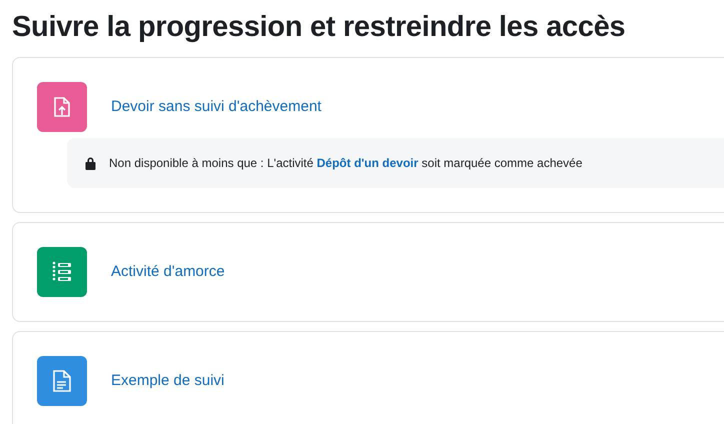 This screenshot has height=424, width=724. What do you see at coordinates (367, 163) in the screenshot?
I see `activity-link: Dépôt d'un devoir` at bounding box center [367, 163].